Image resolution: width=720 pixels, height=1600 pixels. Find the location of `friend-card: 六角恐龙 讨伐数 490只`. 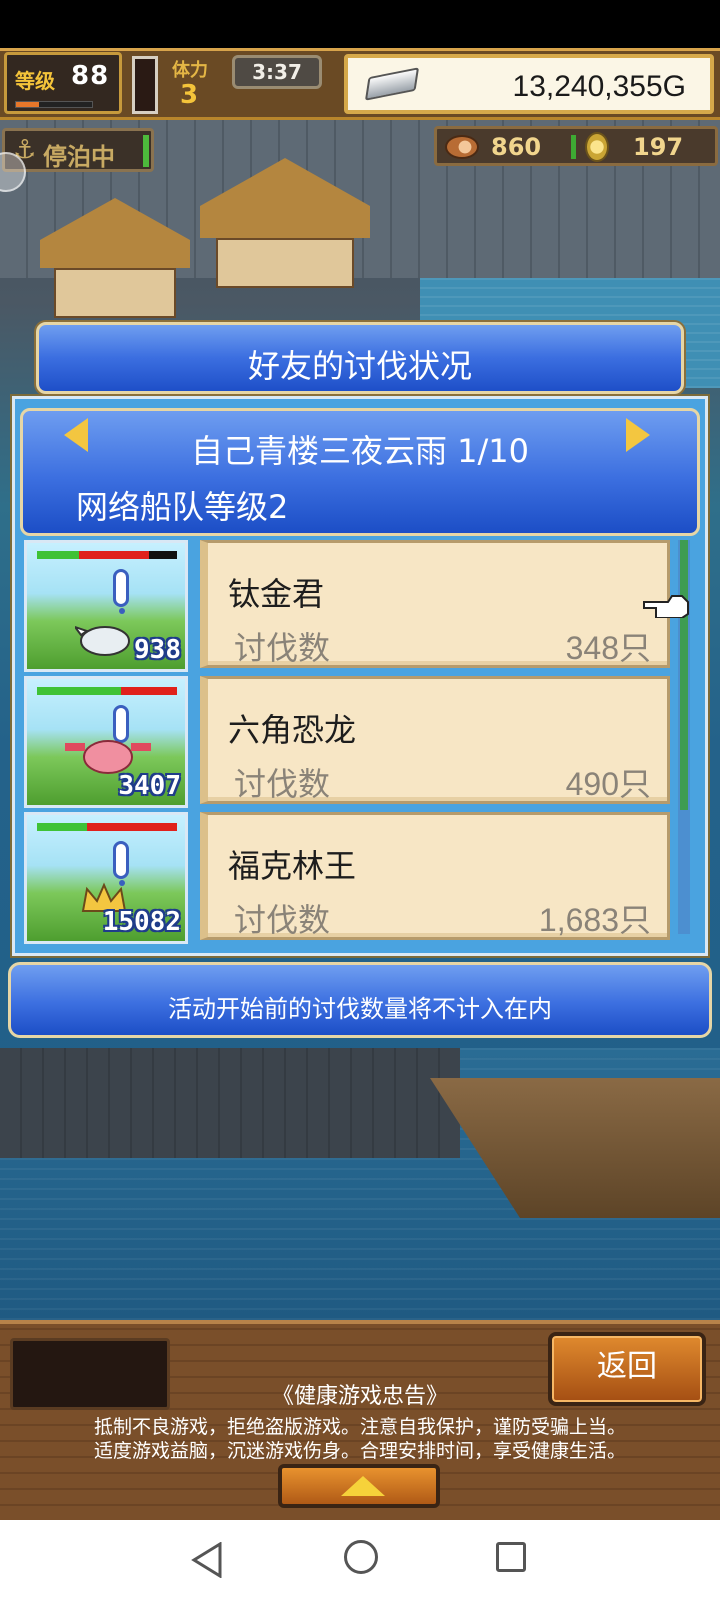

friend-card: 六角恐龙 讨伐数 490只 is located at coordinates (435, 740).